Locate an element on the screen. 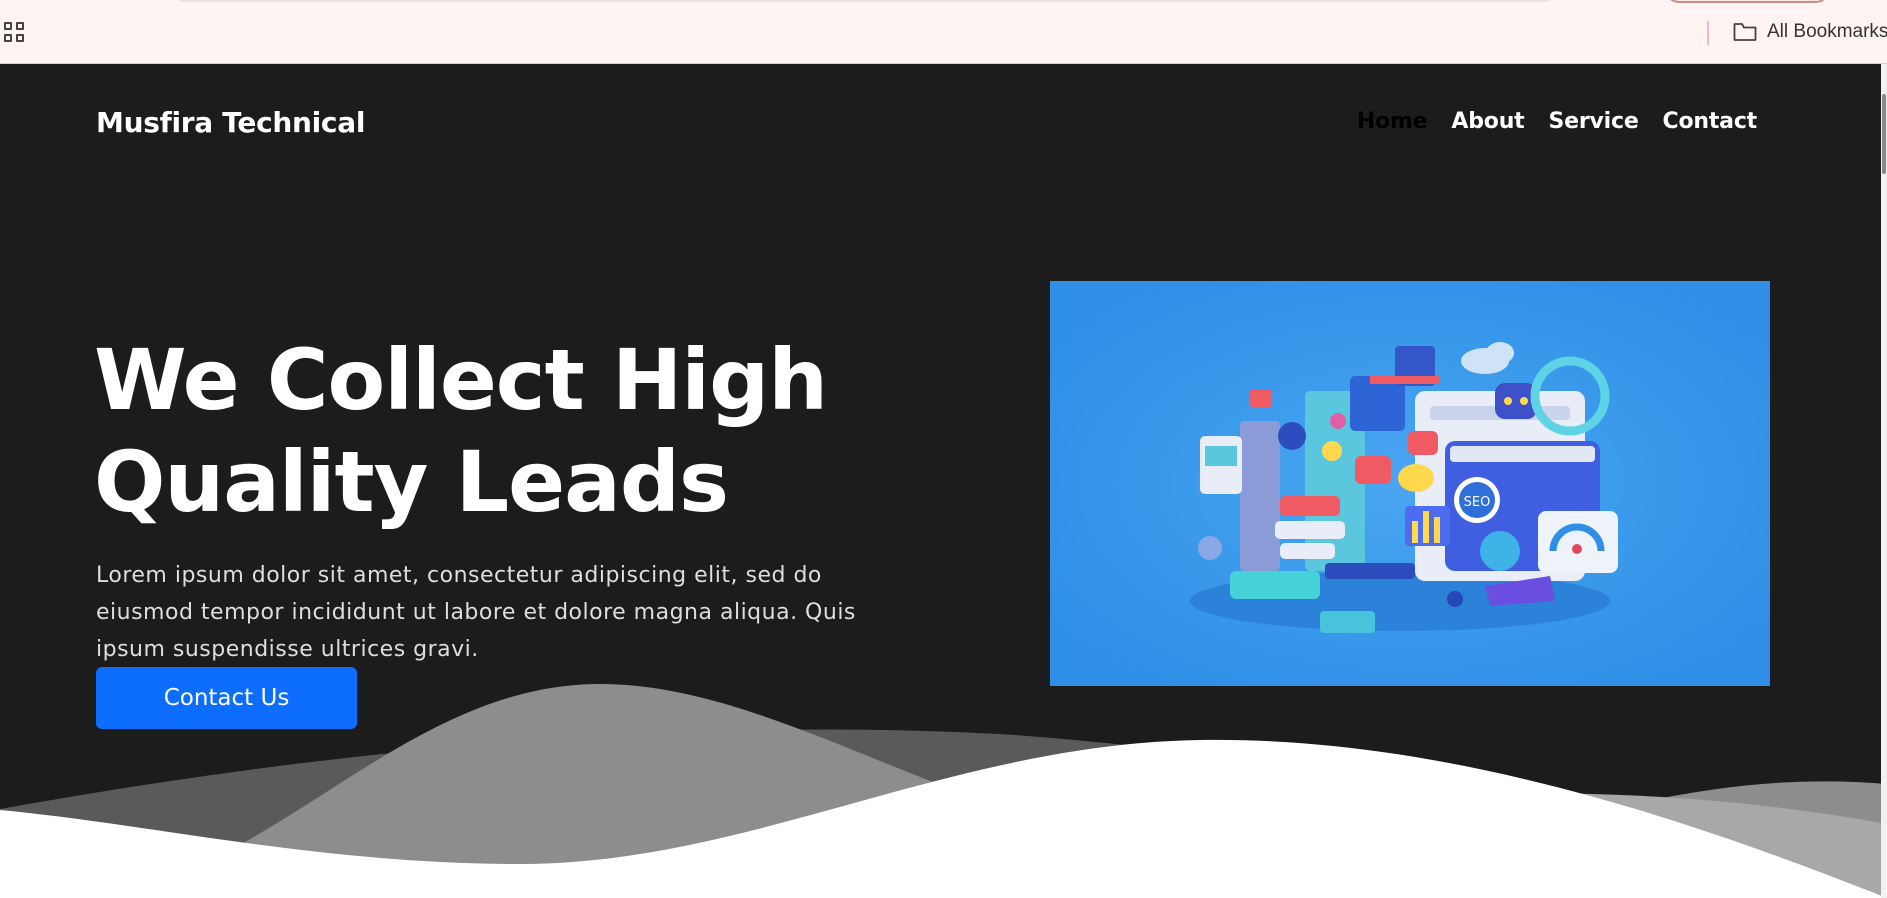 The image size is (1887, 898). nav-contact: Contact is located at coordinates (1710, 121).